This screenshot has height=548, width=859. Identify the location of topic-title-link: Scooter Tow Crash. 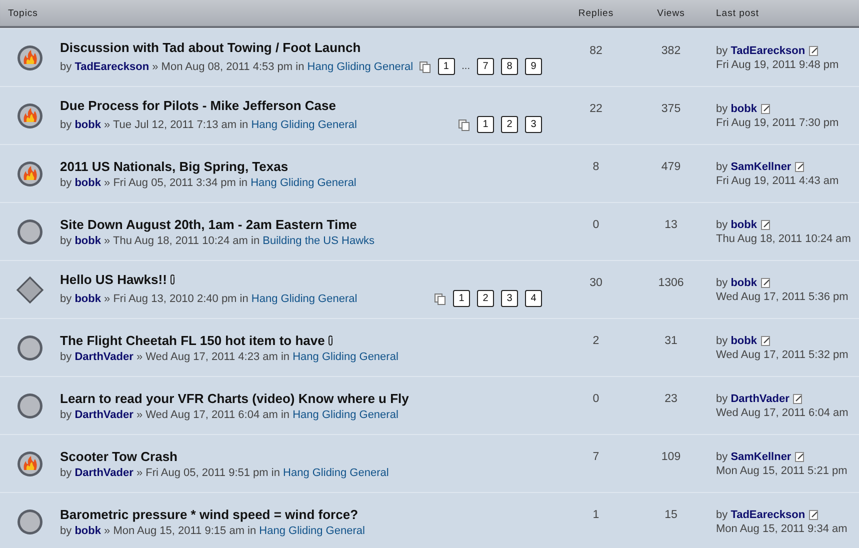
(119, 456).